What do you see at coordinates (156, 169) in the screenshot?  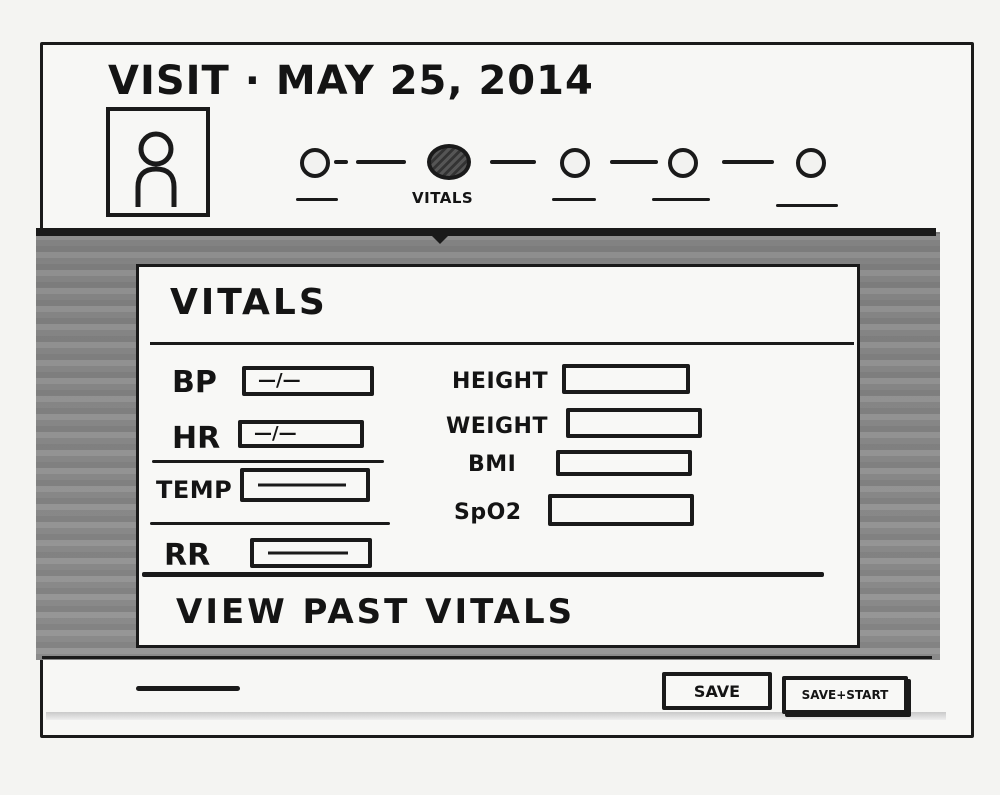 I see `user-icon` at bounding box center [156, 169].